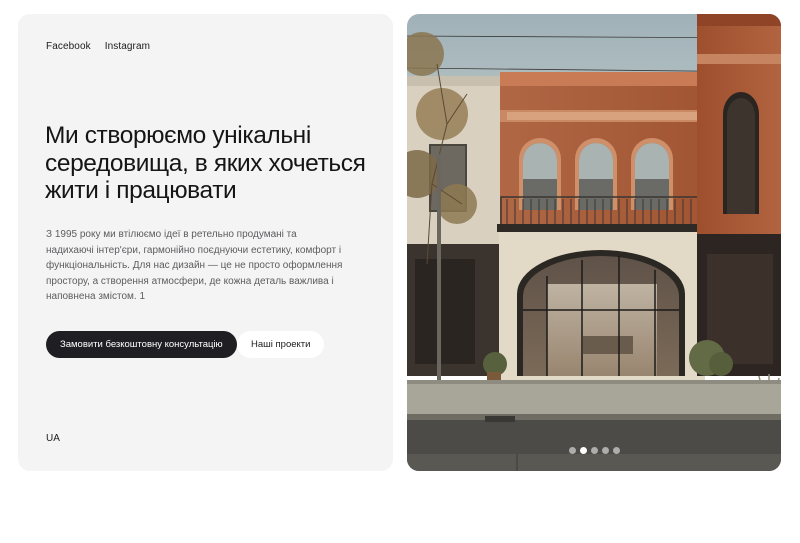 The image size is (800, 543). What do you see at coordinates (98, 46) in the screenshot?
I see `social-links: Facebook Instagram` at bounding box center [98, 46].